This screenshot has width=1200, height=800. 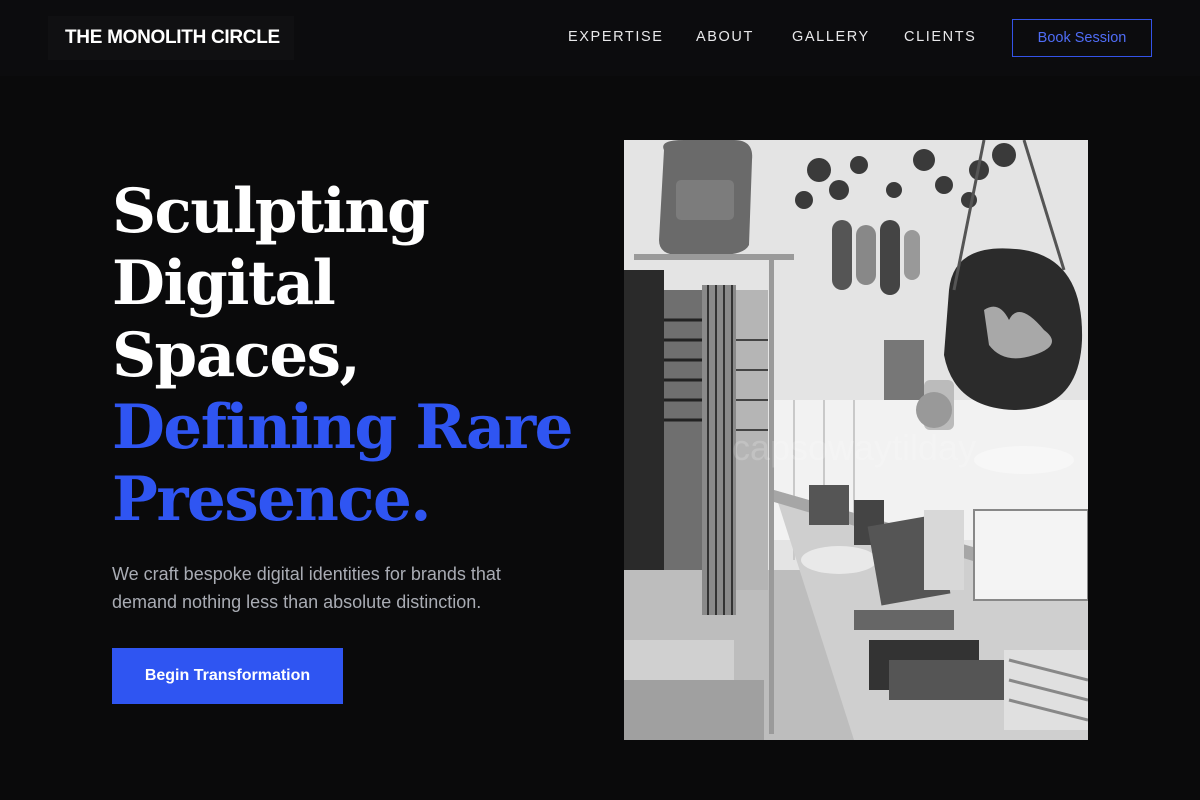 What do you see at coordinates (854, 447) in the screenshot?
I see `photo-watermark: capsowaytilday` at bounding box center [854, 447].